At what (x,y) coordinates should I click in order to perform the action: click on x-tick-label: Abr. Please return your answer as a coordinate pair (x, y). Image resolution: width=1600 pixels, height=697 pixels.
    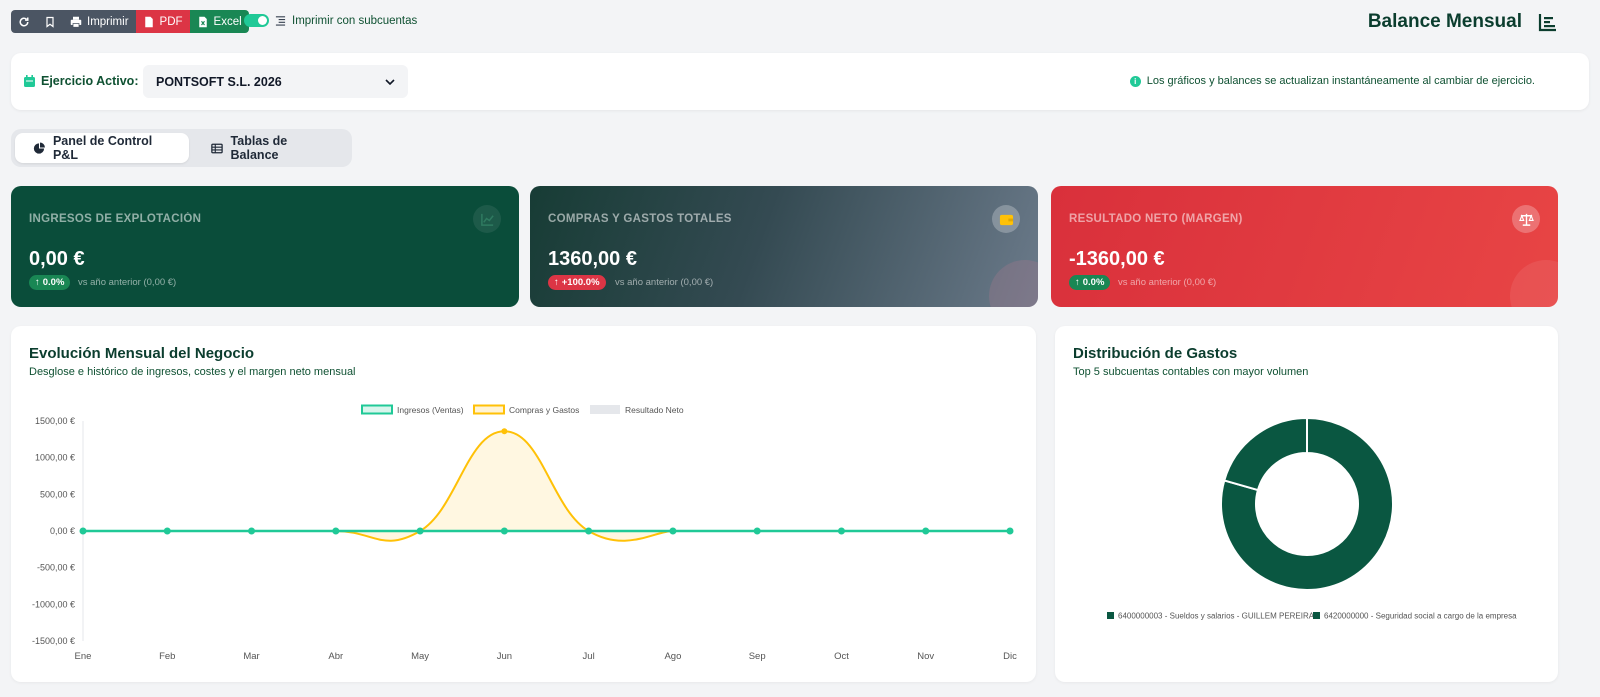
    Looking at the image, I should click on (335, 656).